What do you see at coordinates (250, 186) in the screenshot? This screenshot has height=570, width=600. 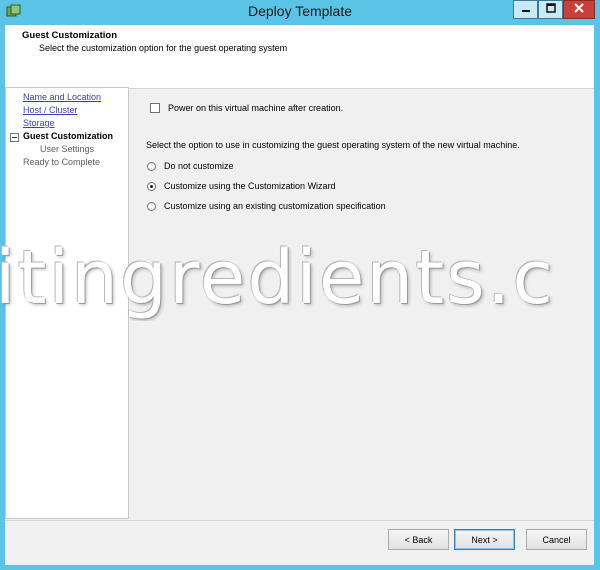 I see `radio-label: Customize using the Customization Wizard` at bounding box center [250, 186].